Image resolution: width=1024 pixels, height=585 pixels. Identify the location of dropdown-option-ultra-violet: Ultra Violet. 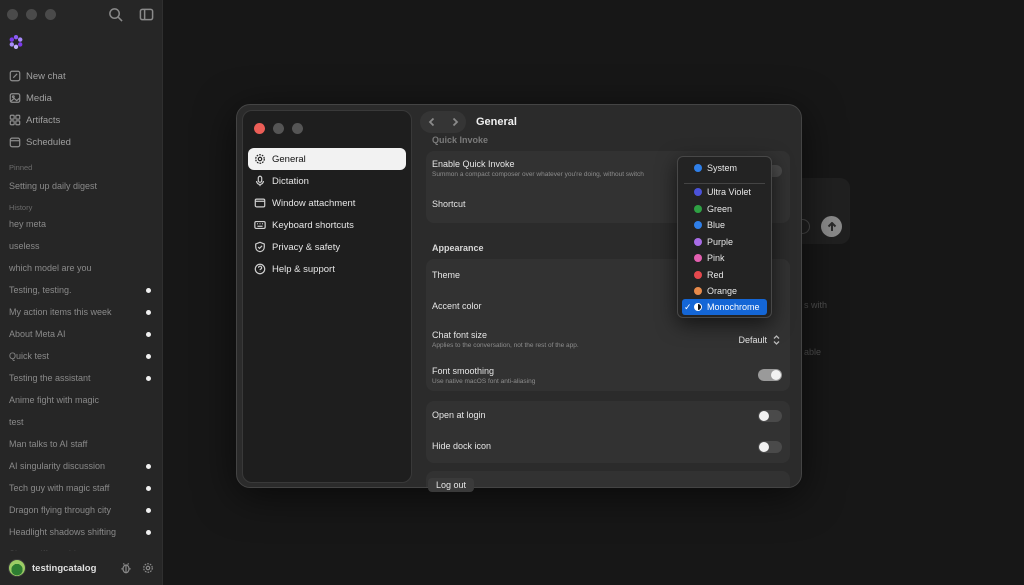
(724, 192).